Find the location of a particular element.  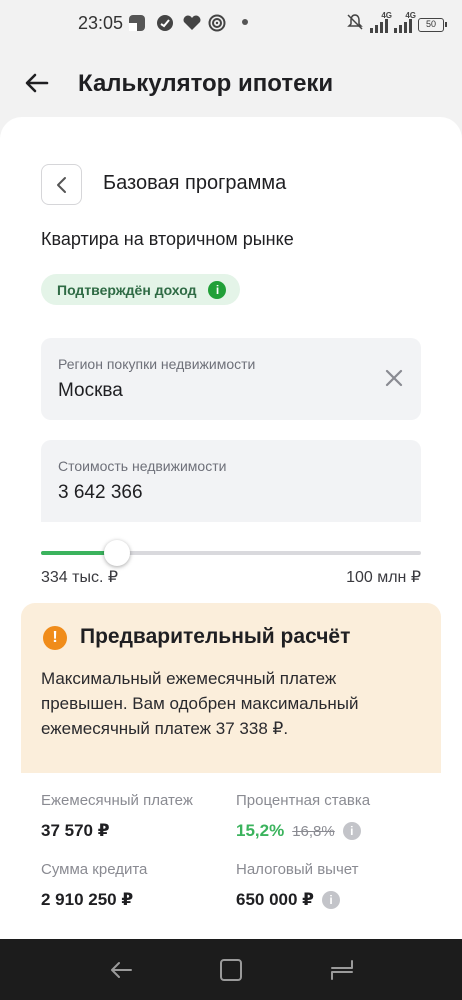

monthly-payment-result: Ежемесячный платеж 37 570 ₽ is located at coordinates (117, 816).